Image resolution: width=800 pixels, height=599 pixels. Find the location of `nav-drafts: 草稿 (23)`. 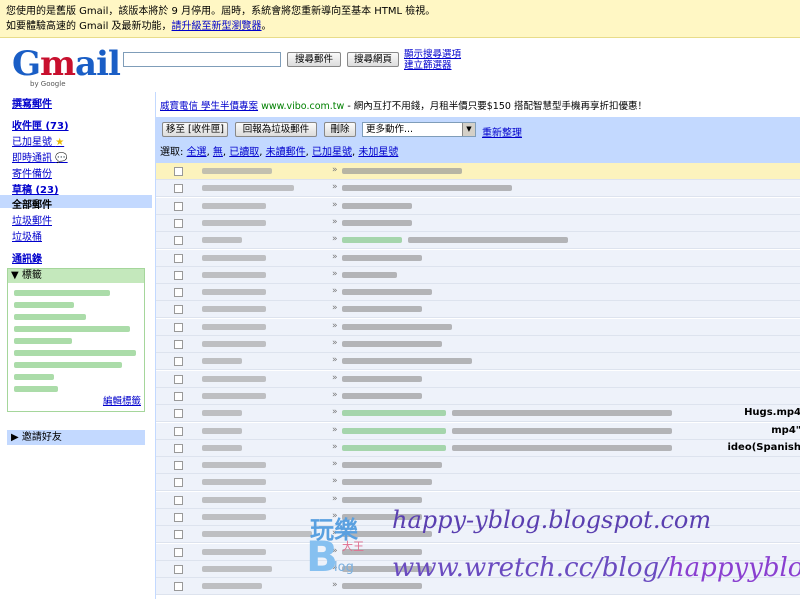

nav-drafts: 草稿 (23) is located at coordinates (35, 188).